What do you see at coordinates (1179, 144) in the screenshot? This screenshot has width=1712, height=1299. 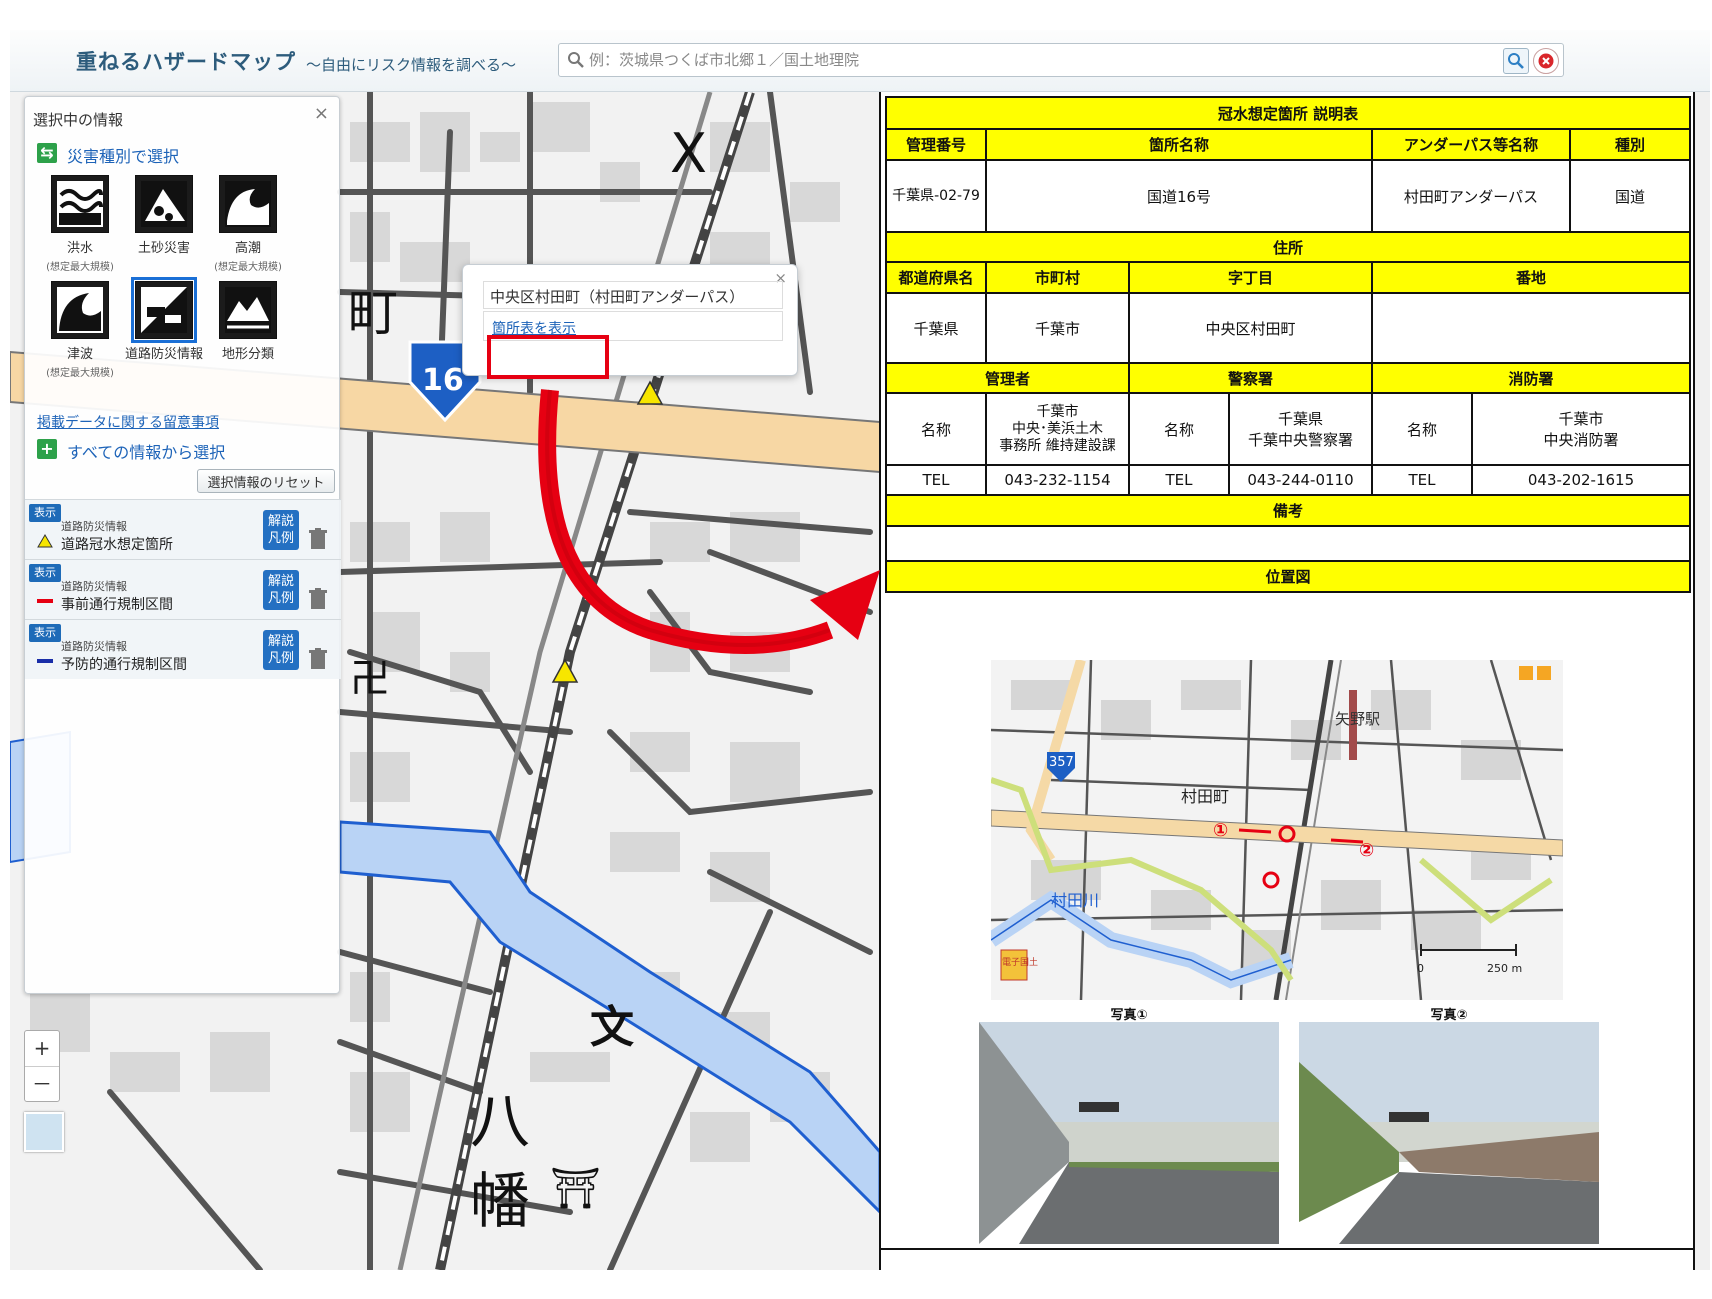 I see `header-name: 箇所名称` at bounding box center [1179, 144].